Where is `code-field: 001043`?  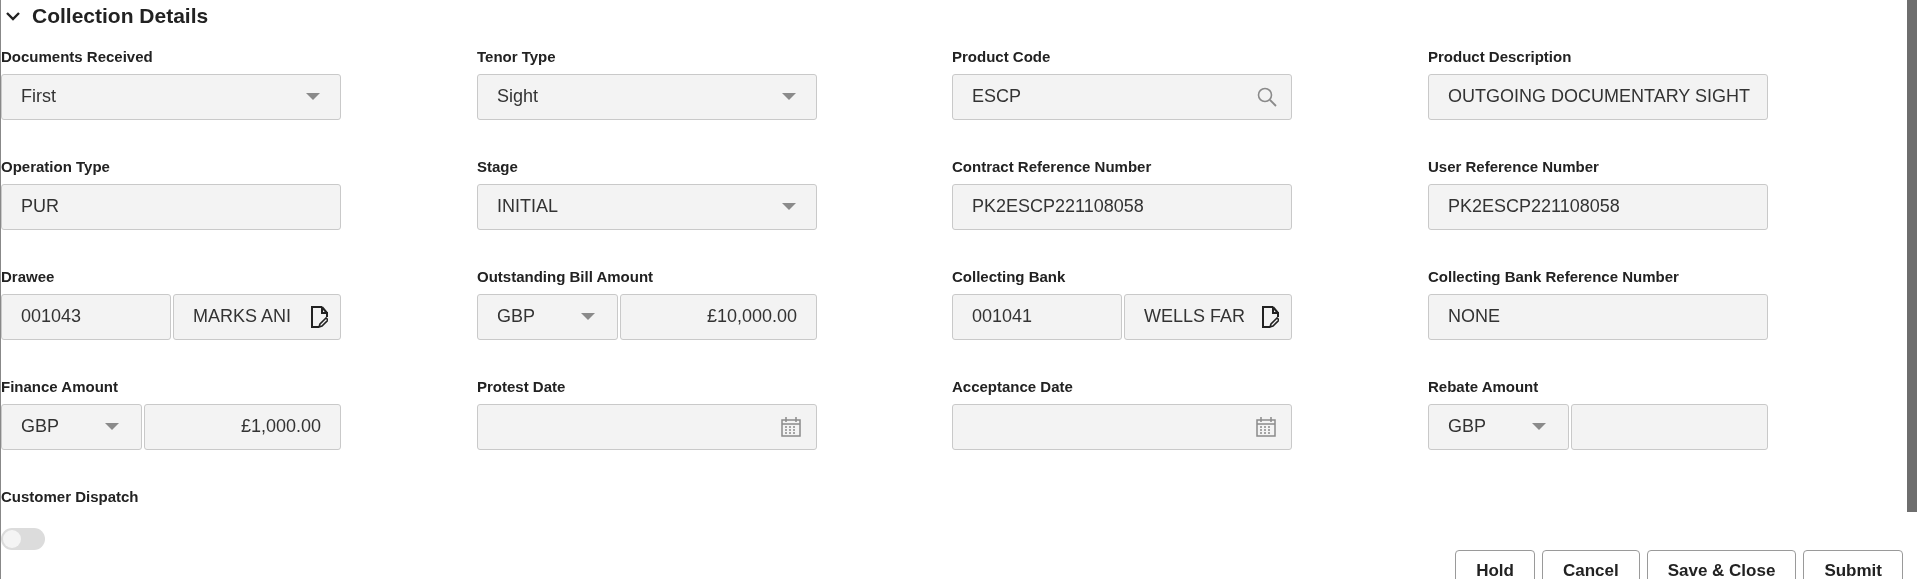 code-field: 001043 is located at coordinates (86, 316).